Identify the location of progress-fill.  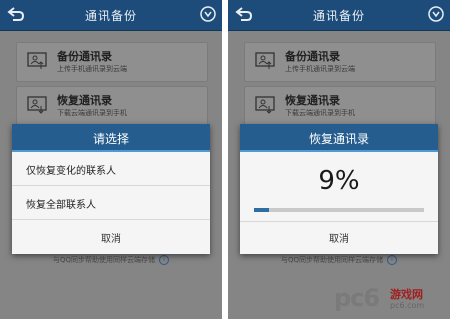
(262, 210).